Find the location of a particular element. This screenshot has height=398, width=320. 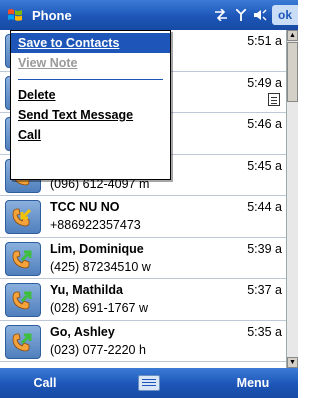

signal-antenna-icon is located at coordinates (241, 15).